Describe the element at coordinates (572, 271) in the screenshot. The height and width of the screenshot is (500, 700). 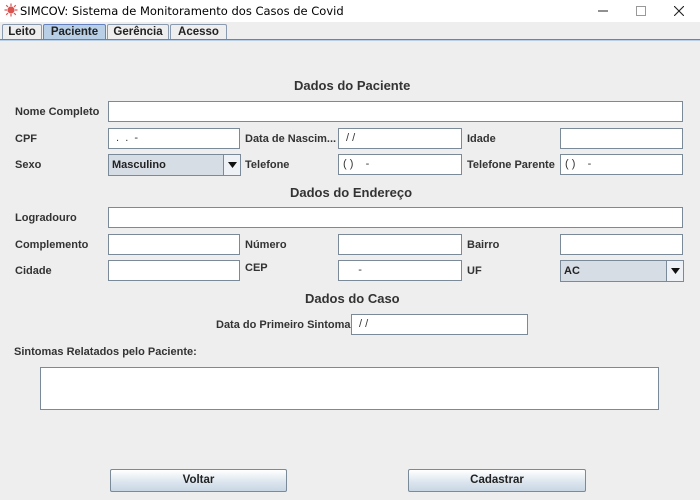
I see `uf-selected-value: AC` at that location.